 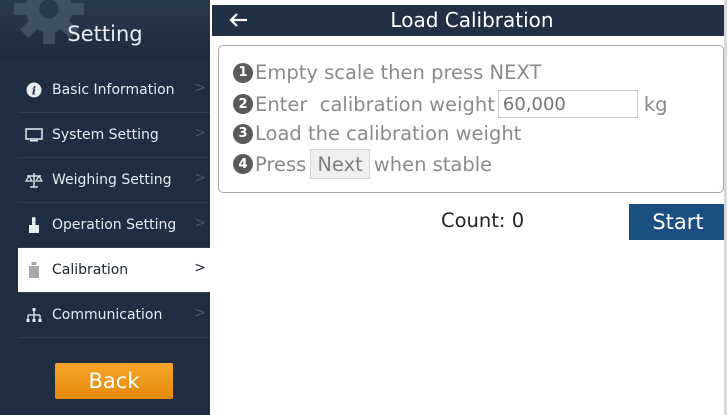 I want to click on step-number-badge: 3, so click(x=243, y=133).